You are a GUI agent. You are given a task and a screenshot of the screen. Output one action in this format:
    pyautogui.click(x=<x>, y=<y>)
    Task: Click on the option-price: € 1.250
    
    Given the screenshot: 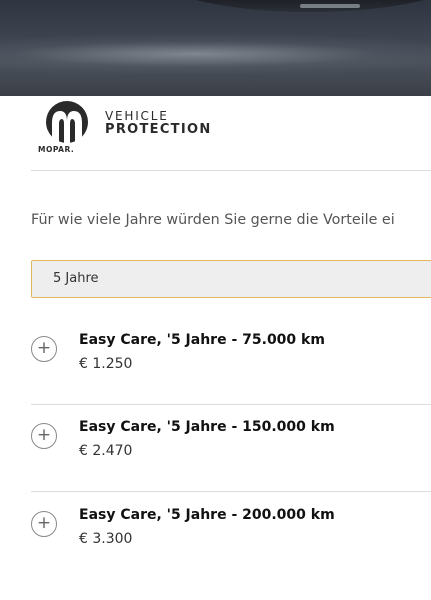 What is the action you would take?
    pyautogui.click(x=106, y=364)
    